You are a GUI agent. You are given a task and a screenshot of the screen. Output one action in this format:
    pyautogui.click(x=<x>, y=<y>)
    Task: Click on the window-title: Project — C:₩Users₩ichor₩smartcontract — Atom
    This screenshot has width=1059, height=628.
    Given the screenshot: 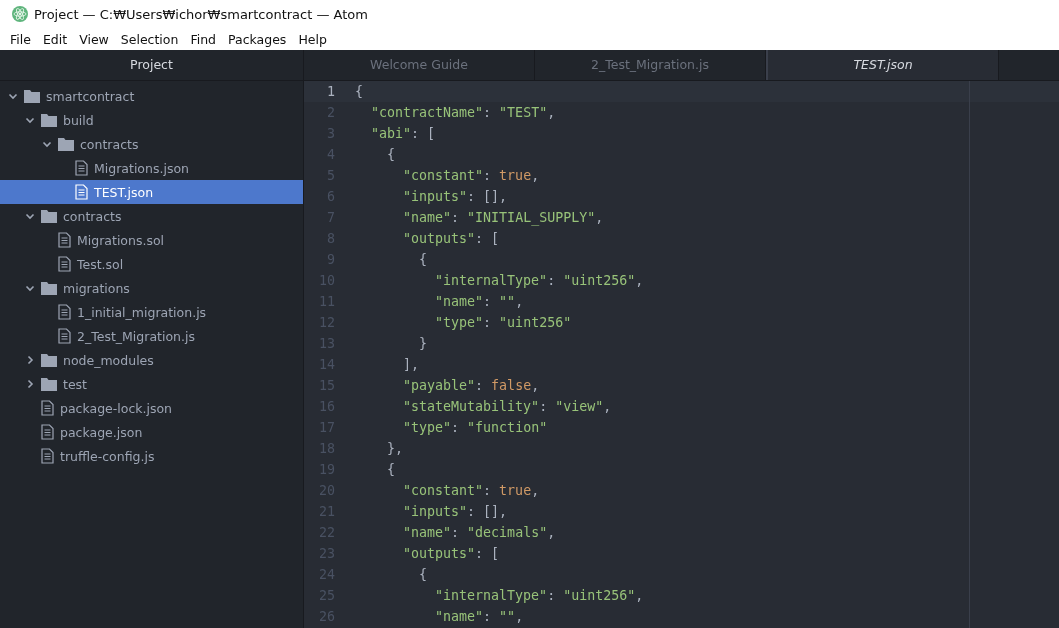 What is the action you would take?
    pyautogui.click(x=201, y=14)
    